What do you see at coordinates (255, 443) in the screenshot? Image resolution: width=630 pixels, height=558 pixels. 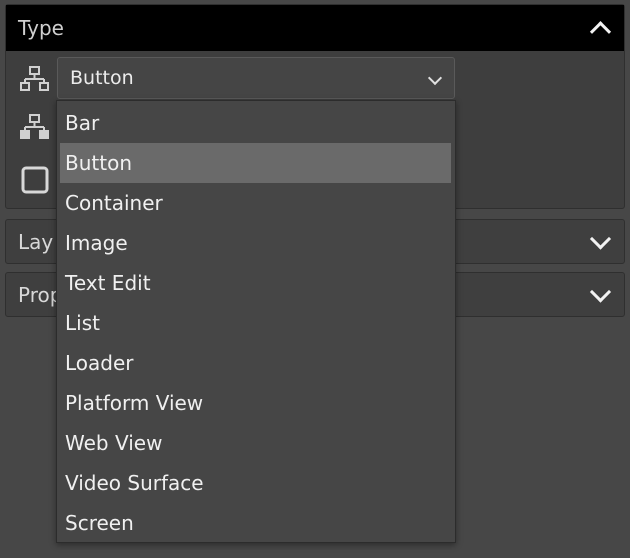 I see `dropdown-item-web-view: Web View` at bounding box center [255, 443].